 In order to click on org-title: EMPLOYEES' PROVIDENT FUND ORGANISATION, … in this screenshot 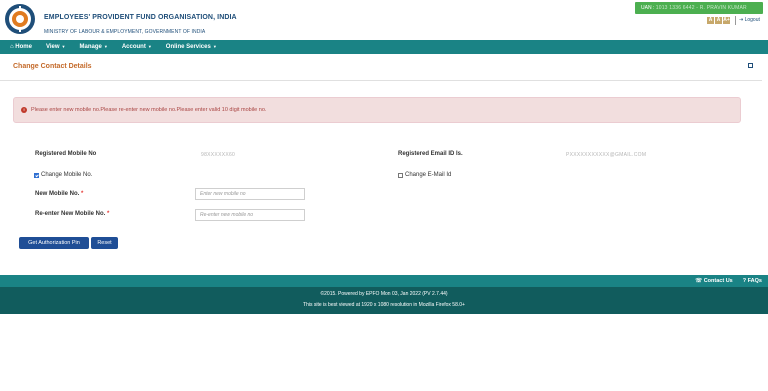, I will do `click(140, 17)`.